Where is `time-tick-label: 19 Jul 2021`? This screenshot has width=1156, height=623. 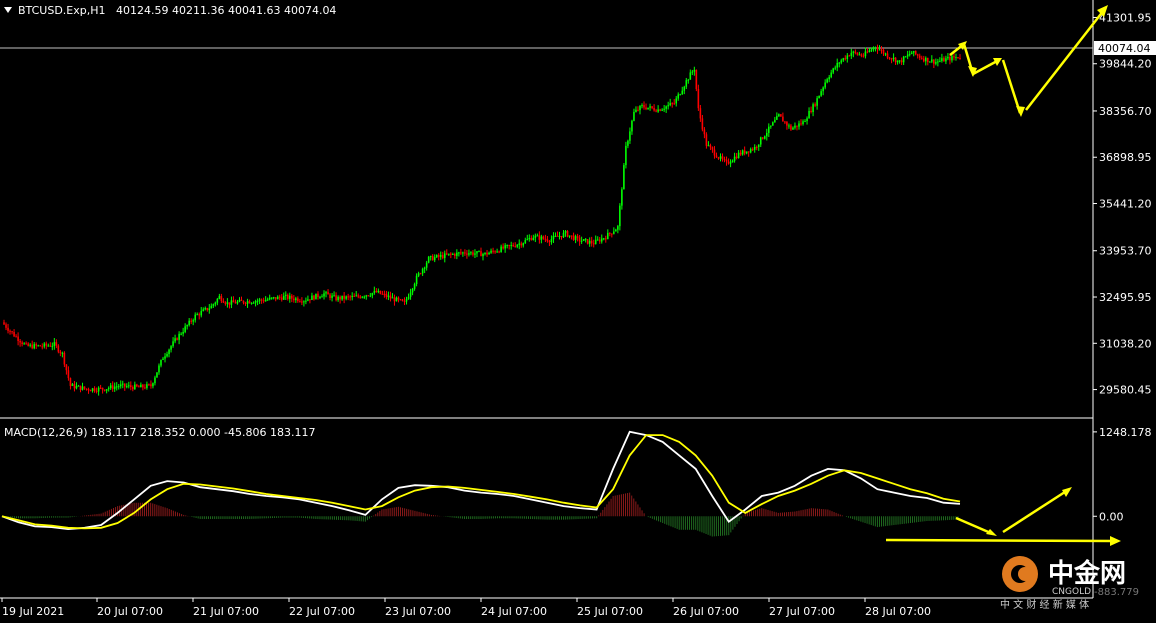
time-tick-label: 19 Jul 2021 is located at coordinates (33, 611).